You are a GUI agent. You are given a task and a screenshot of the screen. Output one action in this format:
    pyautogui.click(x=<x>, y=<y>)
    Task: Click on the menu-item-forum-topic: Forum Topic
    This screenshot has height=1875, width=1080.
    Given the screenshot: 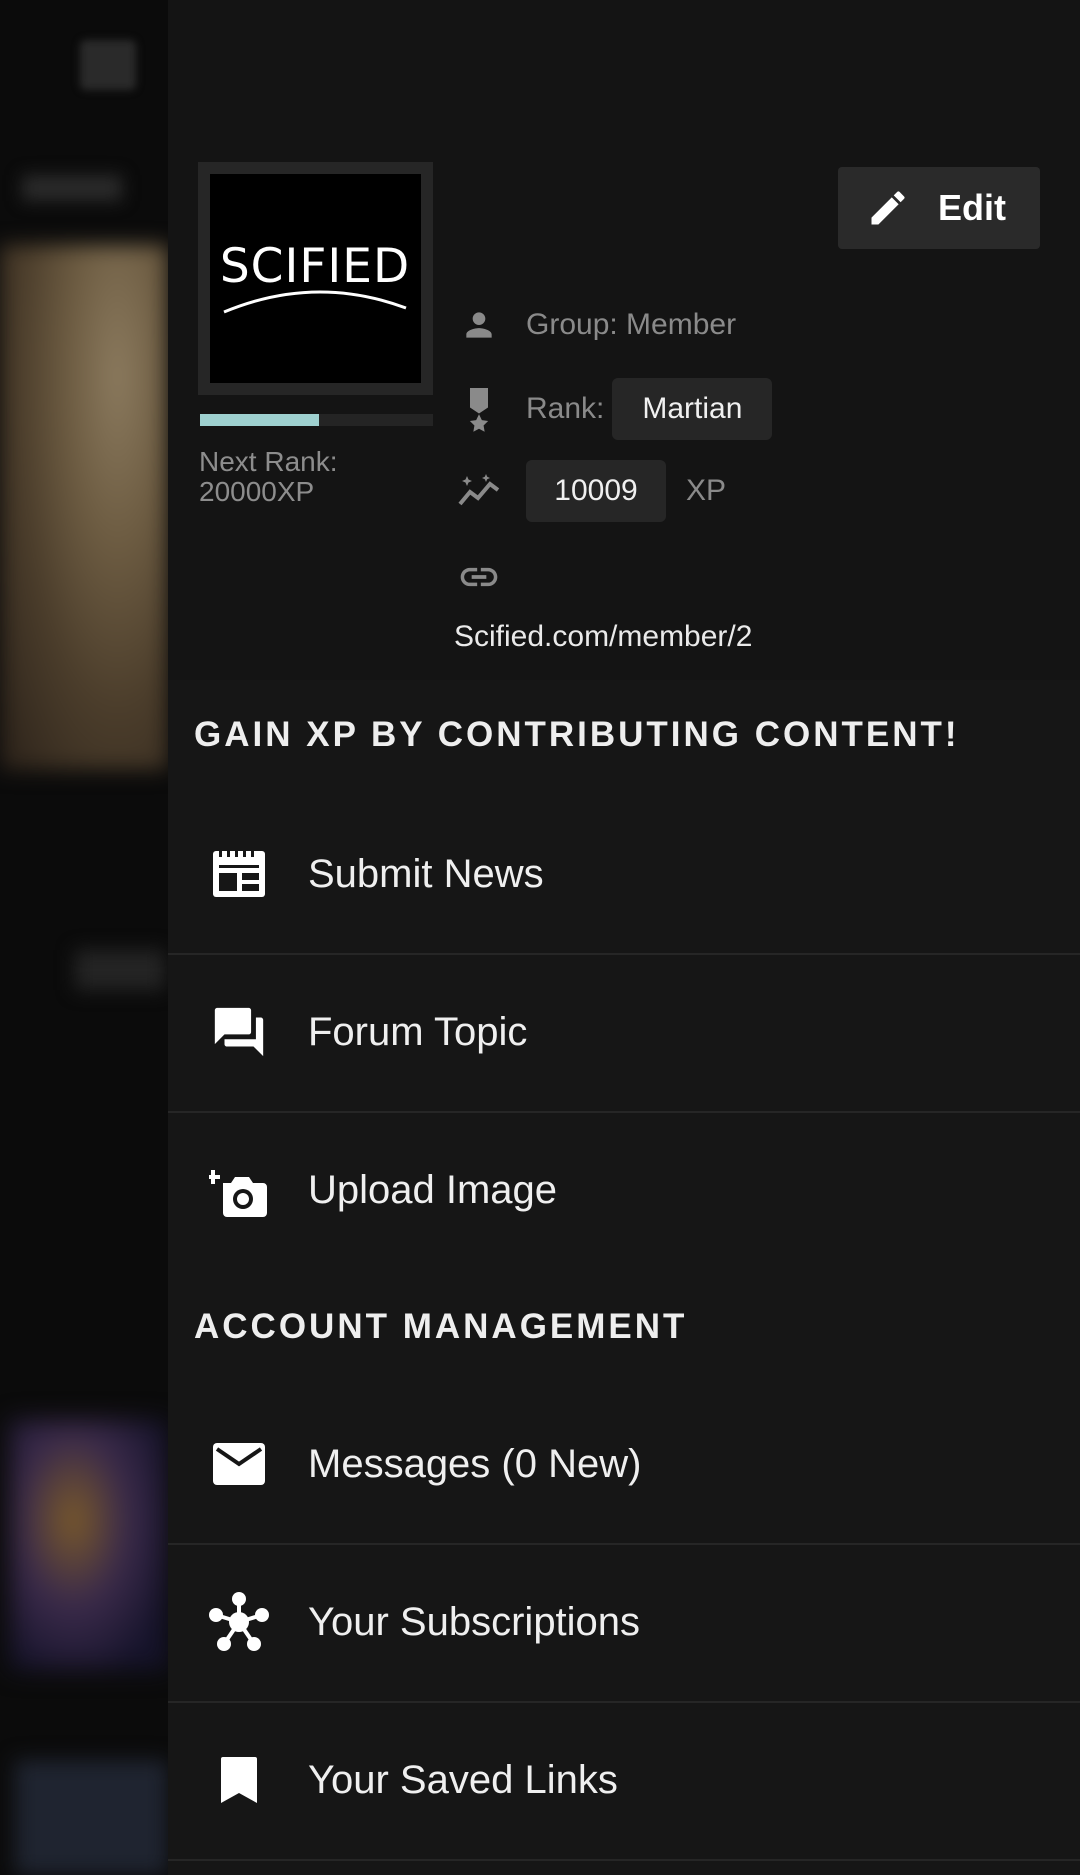 What is the action you would take?
    pyautogui.click(x=624, y=1033)
    